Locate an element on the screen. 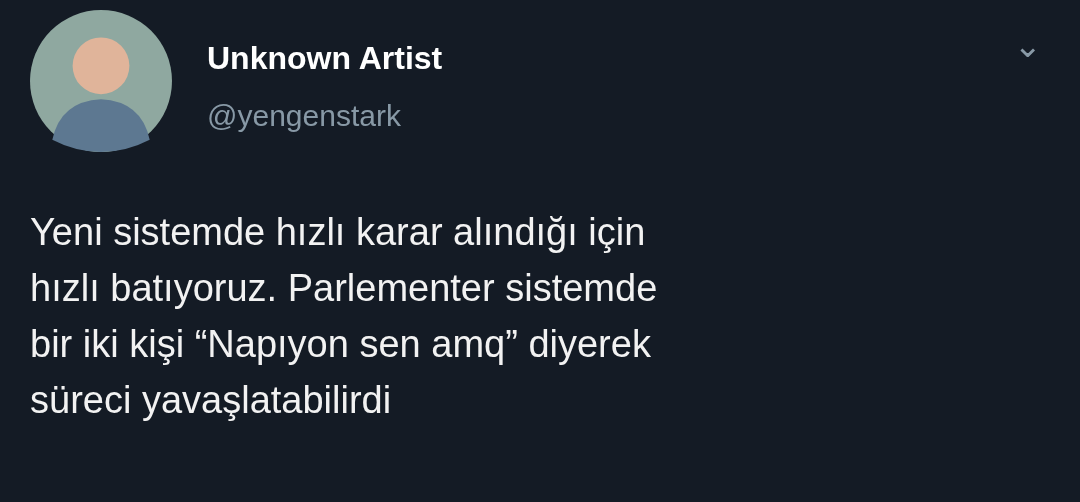 This screenshot has height=502, width=1080. author-handle: @yengenstark is located at coordinates (304, 116).